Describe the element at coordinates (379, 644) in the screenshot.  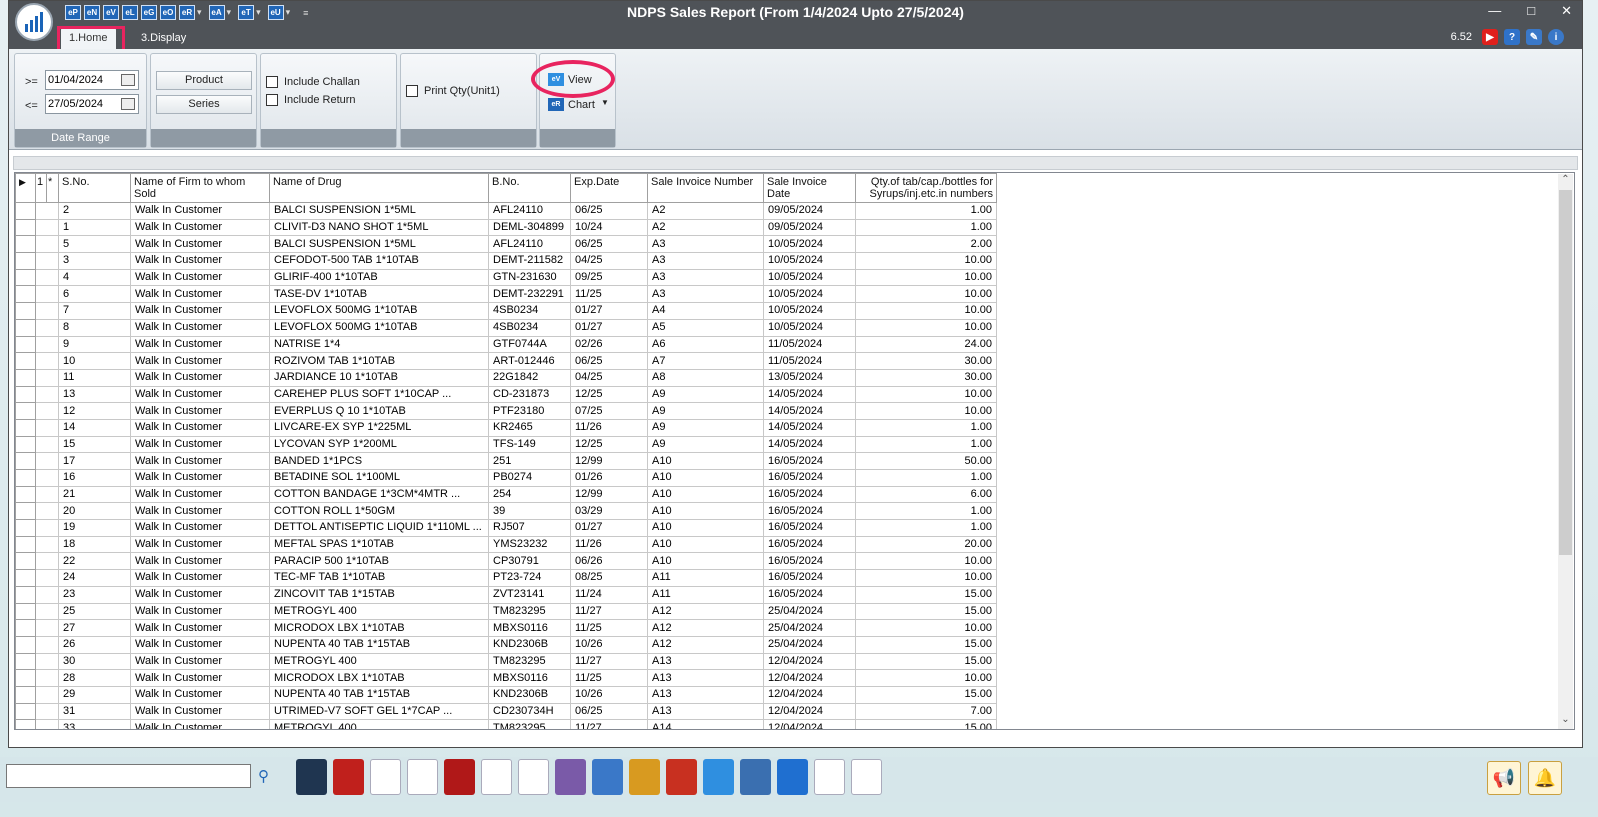
I see `cell-drug: NUPENTA 40 TAB 1*15TAB` at that location.